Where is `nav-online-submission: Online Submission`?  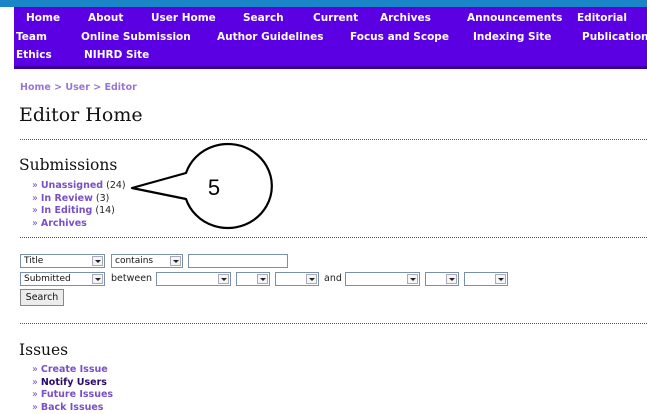 nav-online-submission: Online Submission is located at coordinates (136, 37).